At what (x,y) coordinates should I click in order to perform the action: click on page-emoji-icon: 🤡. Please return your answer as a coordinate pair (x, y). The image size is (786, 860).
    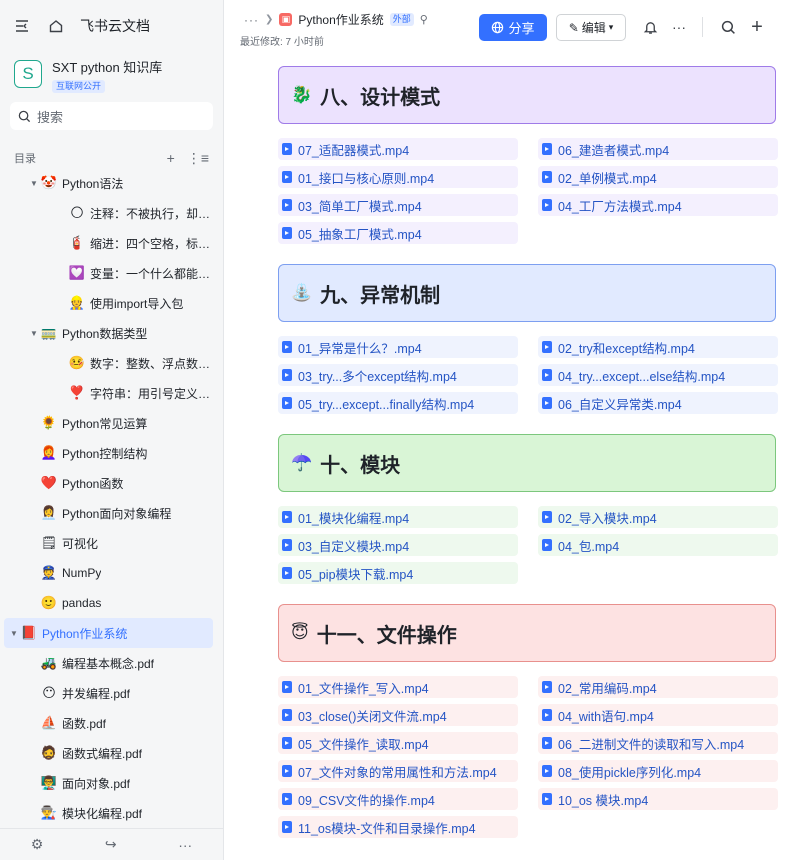
    Looking at the image, I should click on (49, 182).